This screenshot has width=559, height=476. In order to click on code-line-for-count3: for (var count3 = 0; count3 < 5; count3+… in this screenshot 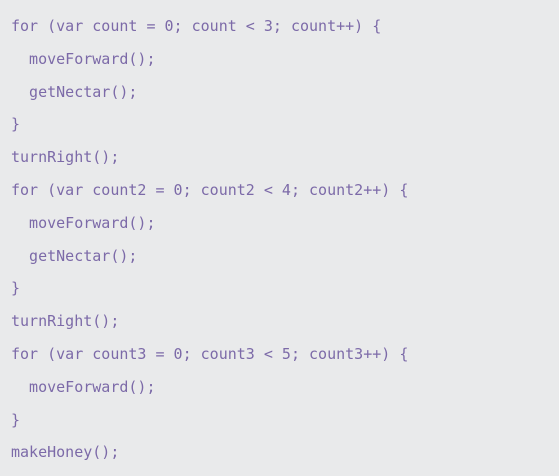, I will do `click(210, 353)`.